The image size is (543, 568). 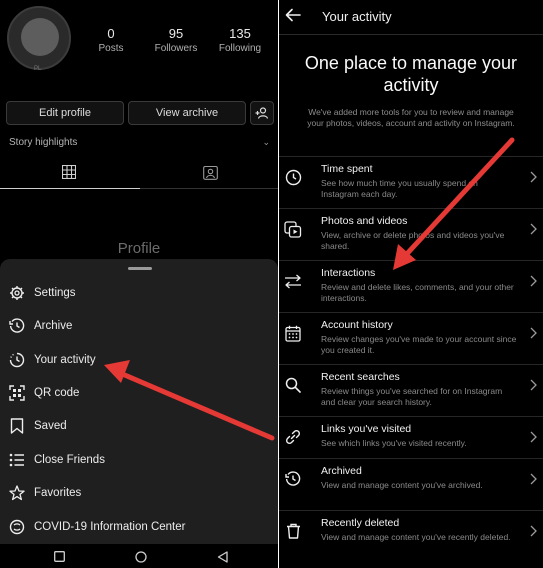 What do you see at coordinates (364, 221) in the screenshot?
I see `activity-item-title: Photos and videos` at bounding box center [364, 221].